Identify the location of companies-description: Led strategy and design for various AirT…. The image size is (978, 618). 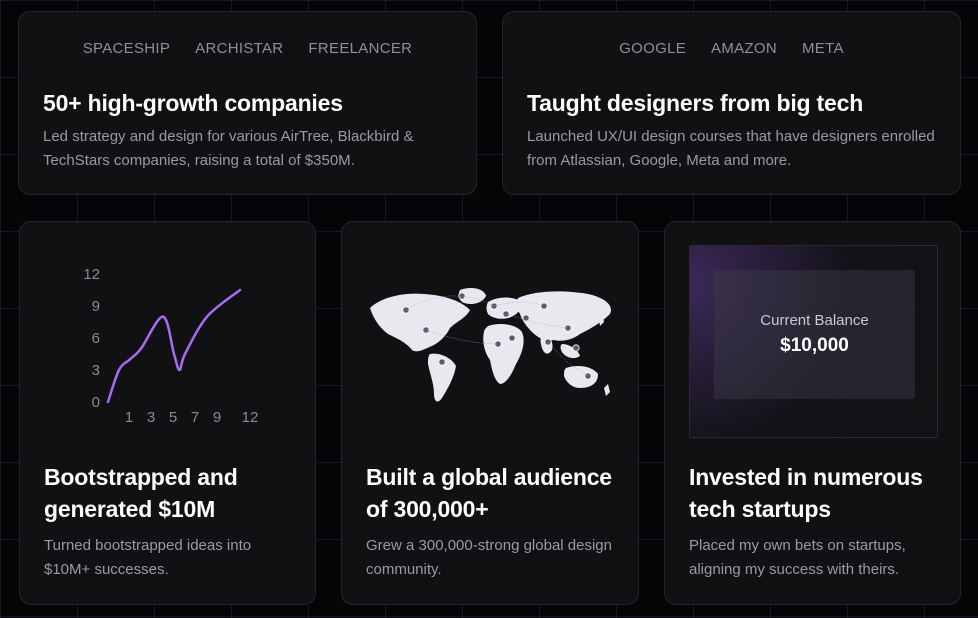
(228, 148).